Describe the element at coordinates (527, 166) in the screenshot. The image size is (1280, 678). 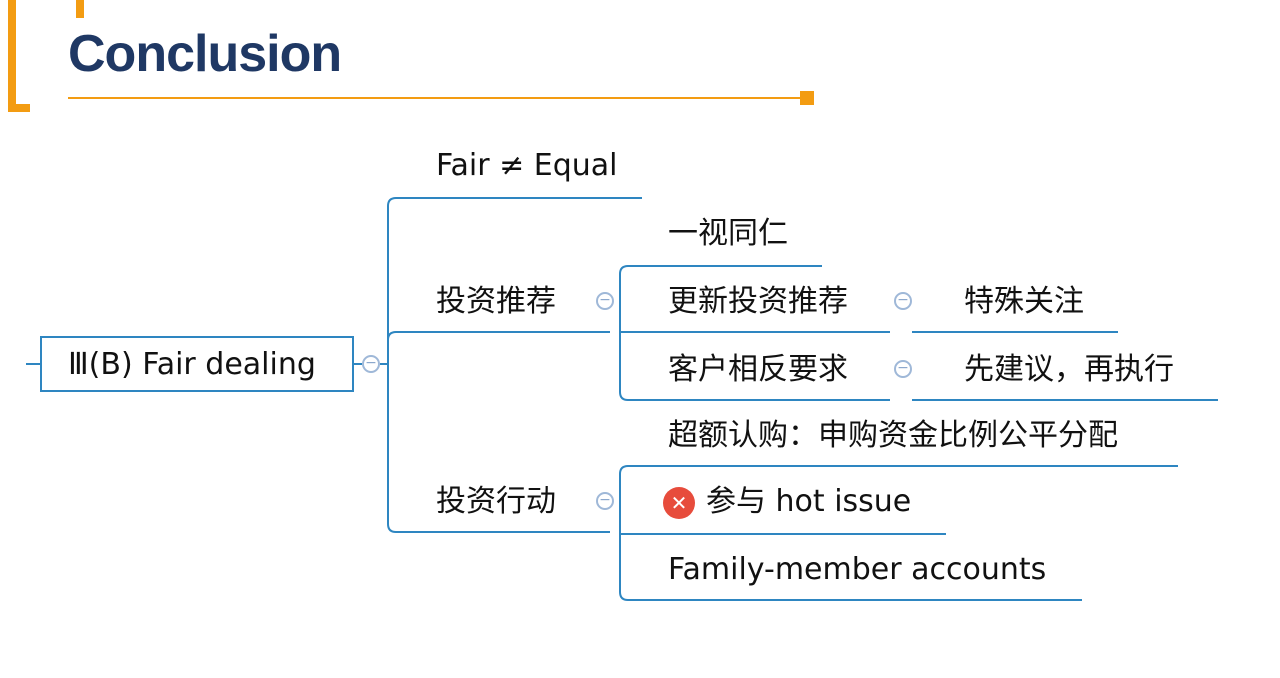
I see `node-fair-not-equal: Fair ≠ Equal` at that location.